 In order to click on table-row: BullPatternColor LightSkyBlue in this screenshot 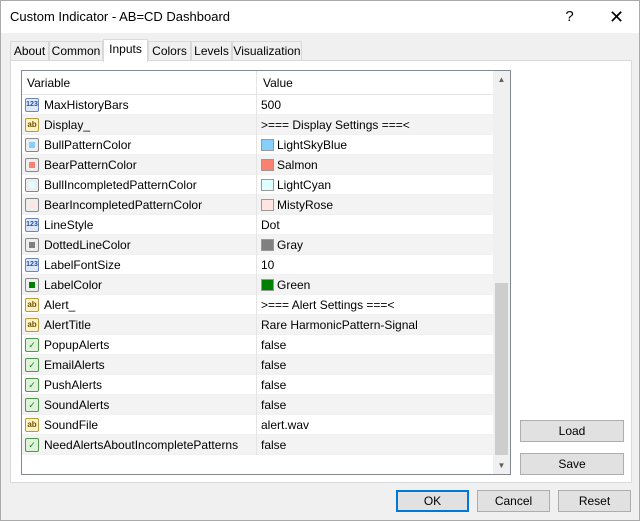, I will do `click(257, 145)`.